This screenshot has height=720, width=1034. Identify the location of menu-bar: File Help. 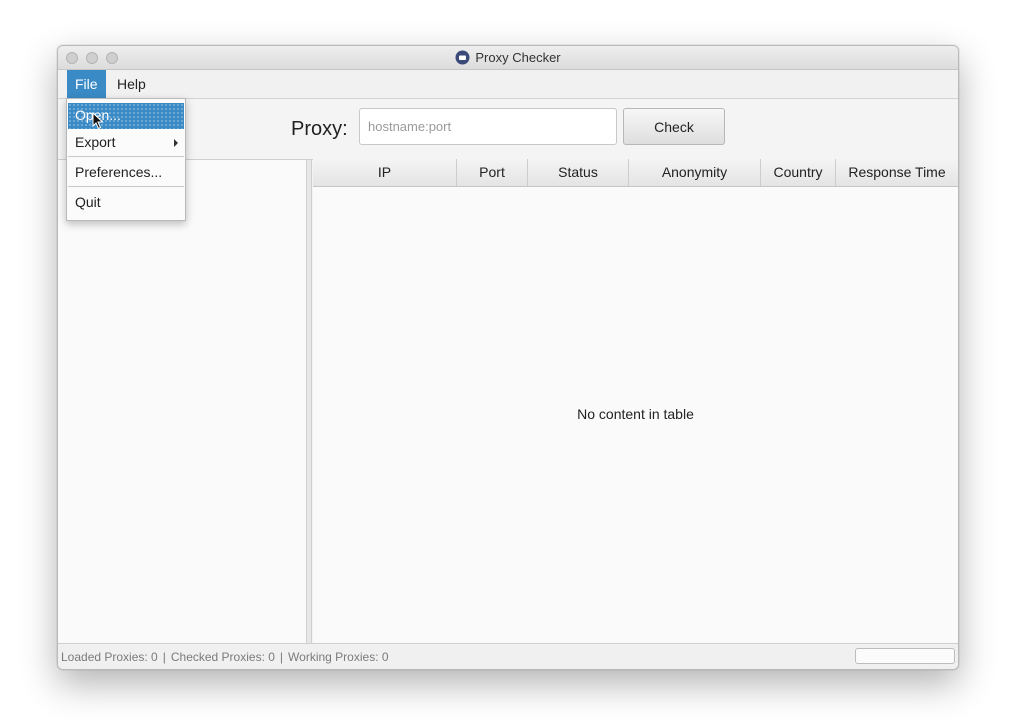
(508, 84).